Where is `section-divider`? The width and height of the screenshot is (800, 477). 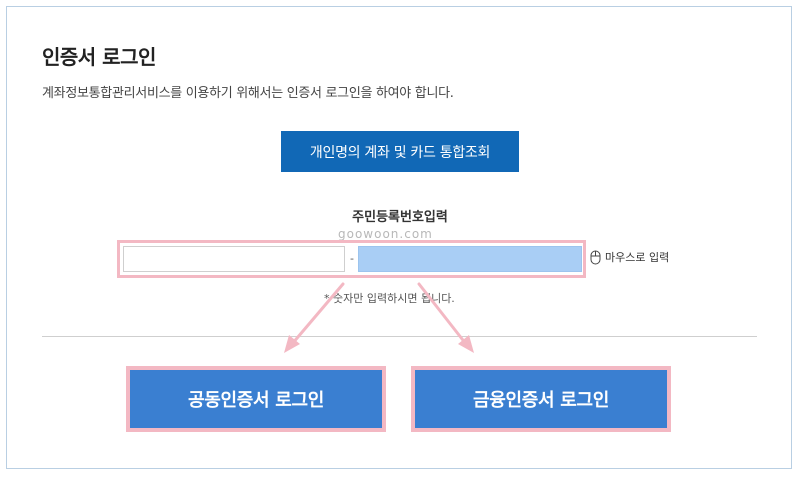 section-divider is located at coordinates (399, 336).